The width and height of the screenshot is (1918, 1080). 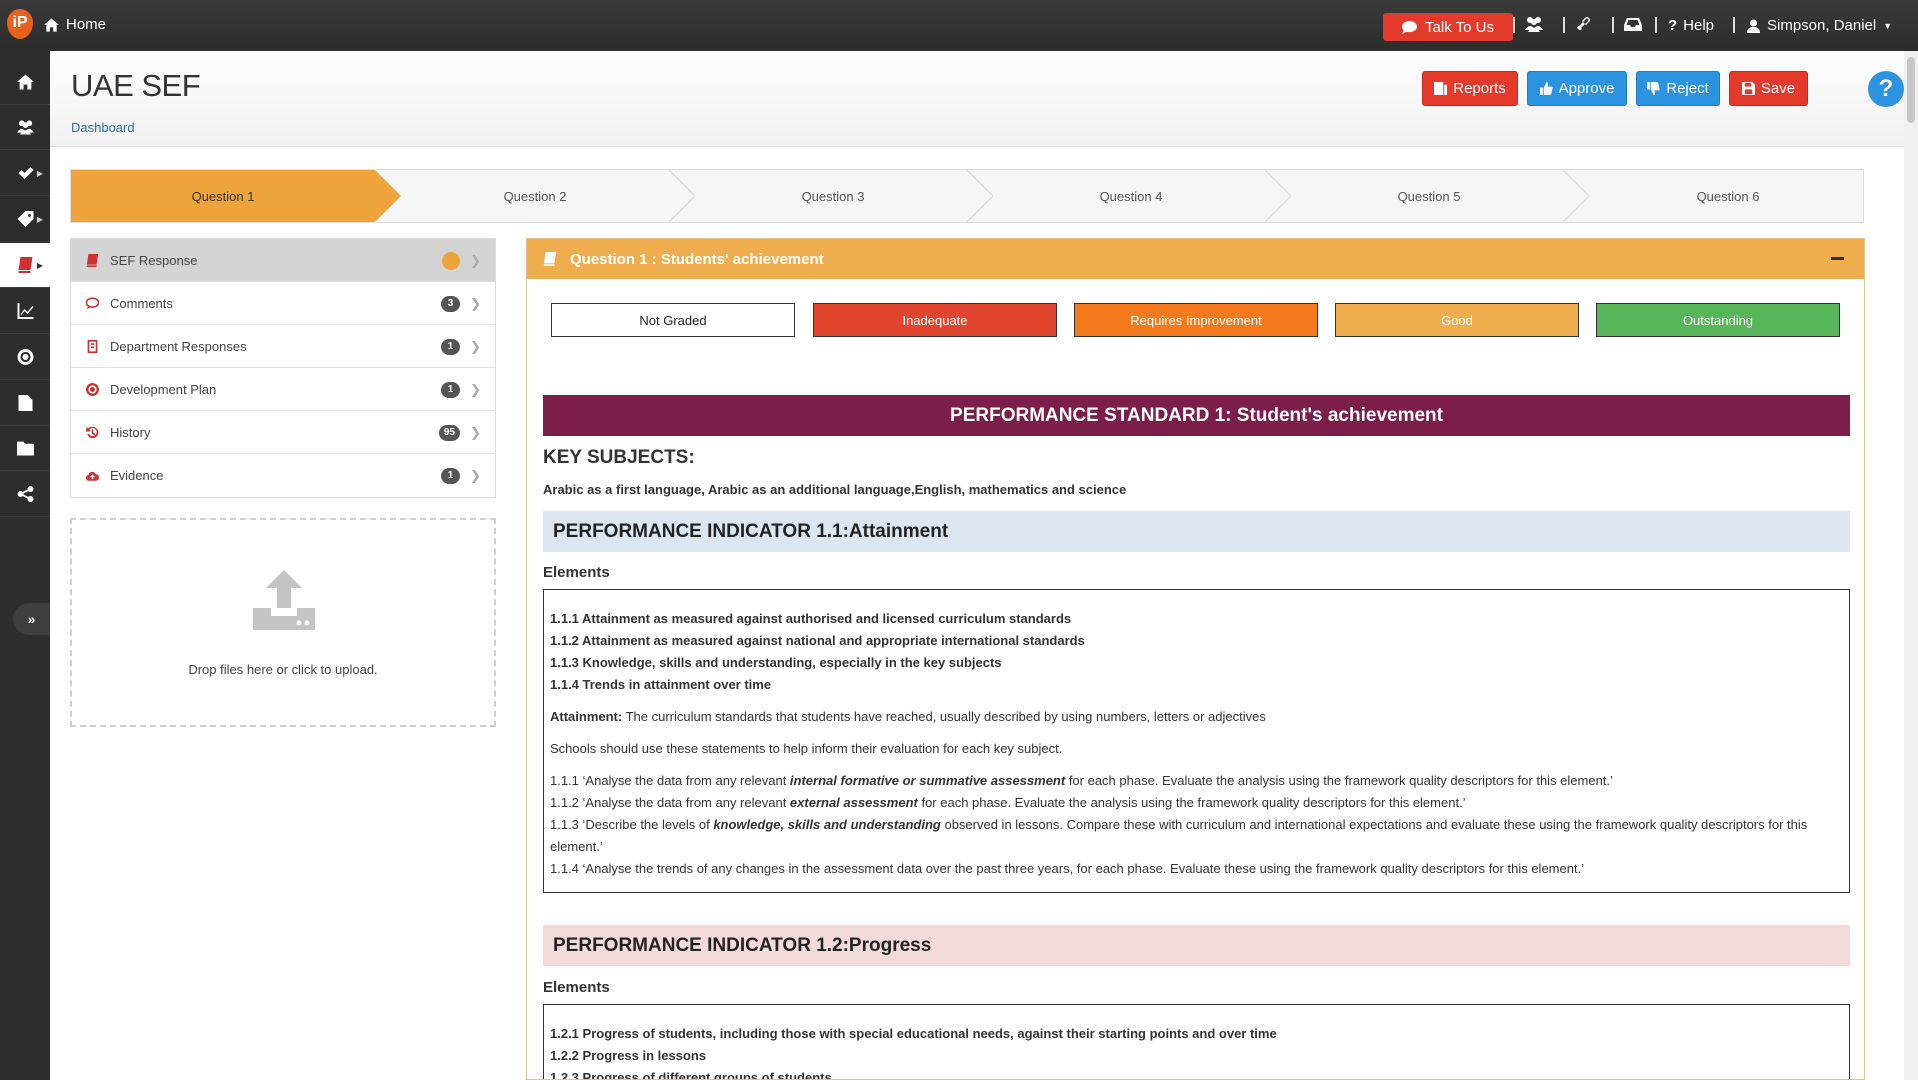 What do you see at coordinates (1546, 88) in the screenshot?
I see `thumbs-up-icon` at bounding box center [1546, 88].